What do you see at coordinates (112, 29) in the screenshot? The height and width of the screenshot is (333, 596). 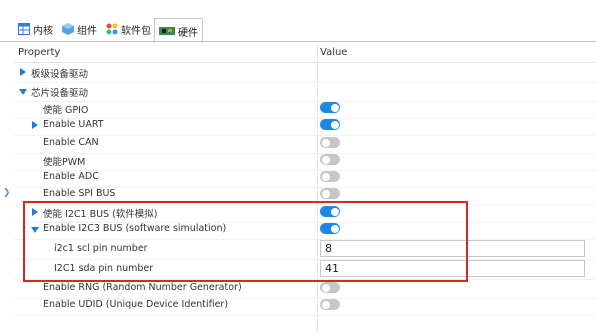 I see `packages-icon` at bounding box center [112, 29].